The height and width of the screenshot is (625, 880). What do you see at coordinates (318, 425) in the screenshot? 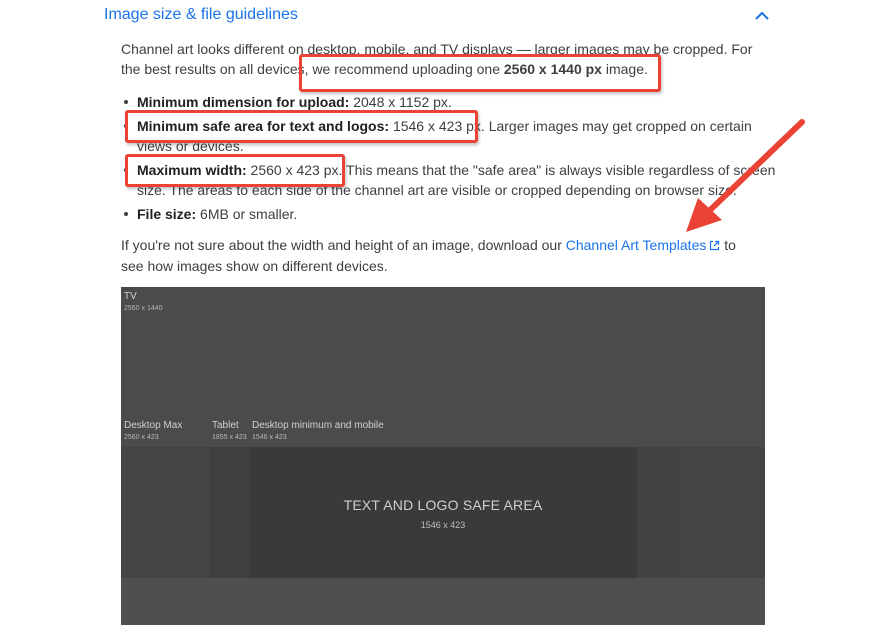
I see `desktop-min-label: Desktop minimum and mobile` at bounding box center [318, 425].